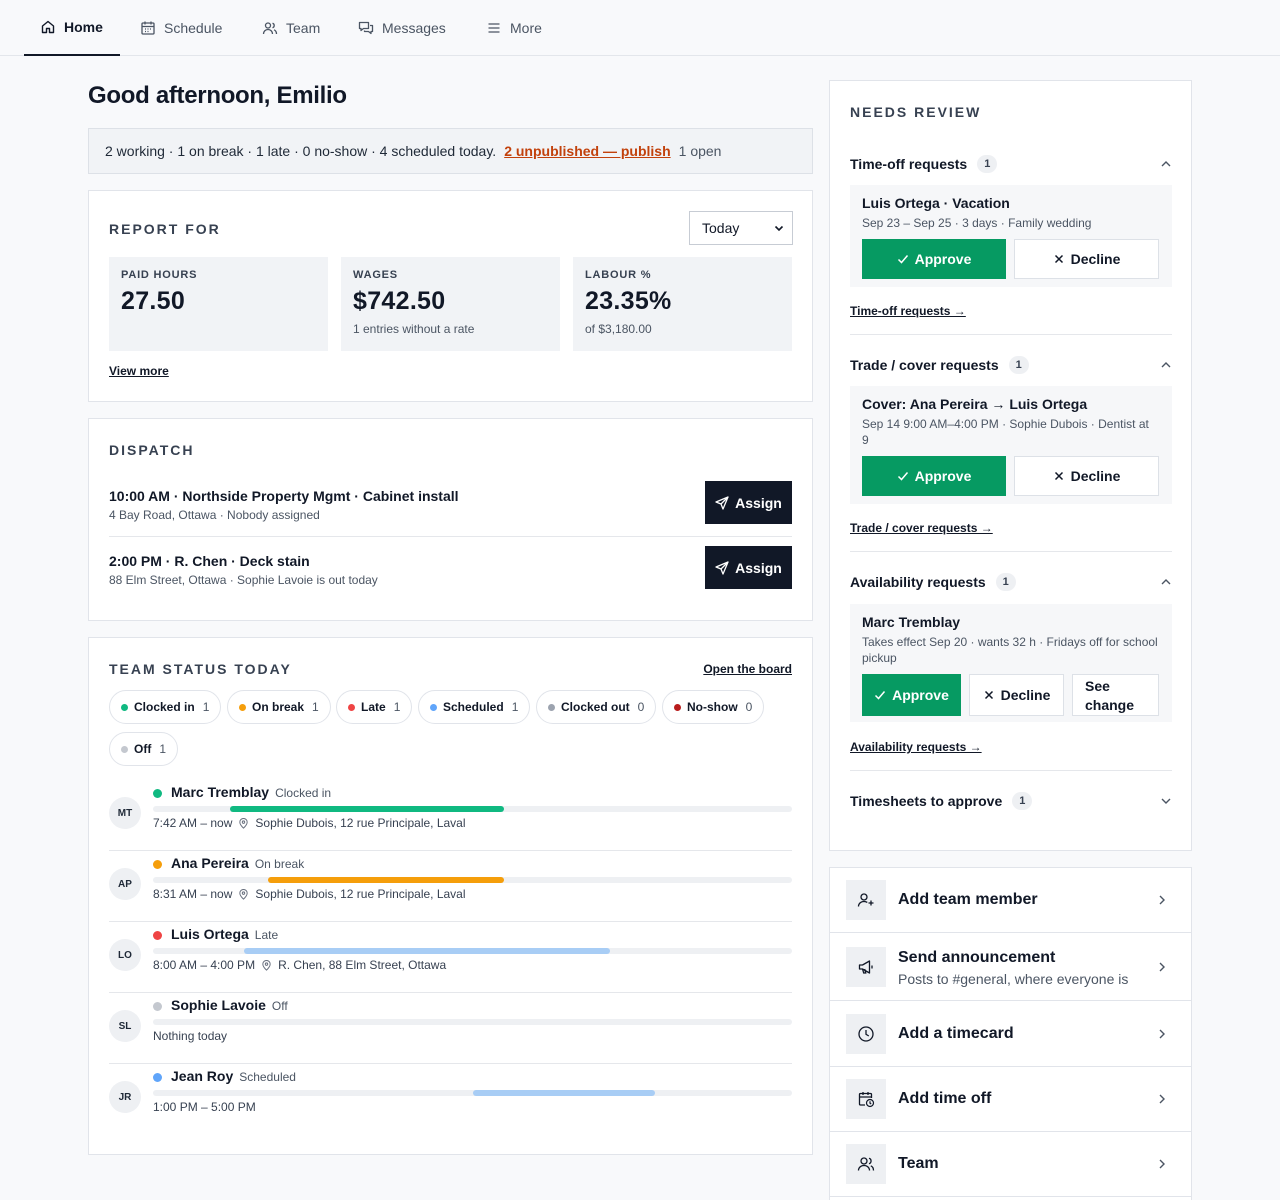 Image resolution: width=1280 pixels, height=1200 pixels. Describe the element at coordinates (402, 28) in the screenshot. I see `tab-messages: Messages` at that location.